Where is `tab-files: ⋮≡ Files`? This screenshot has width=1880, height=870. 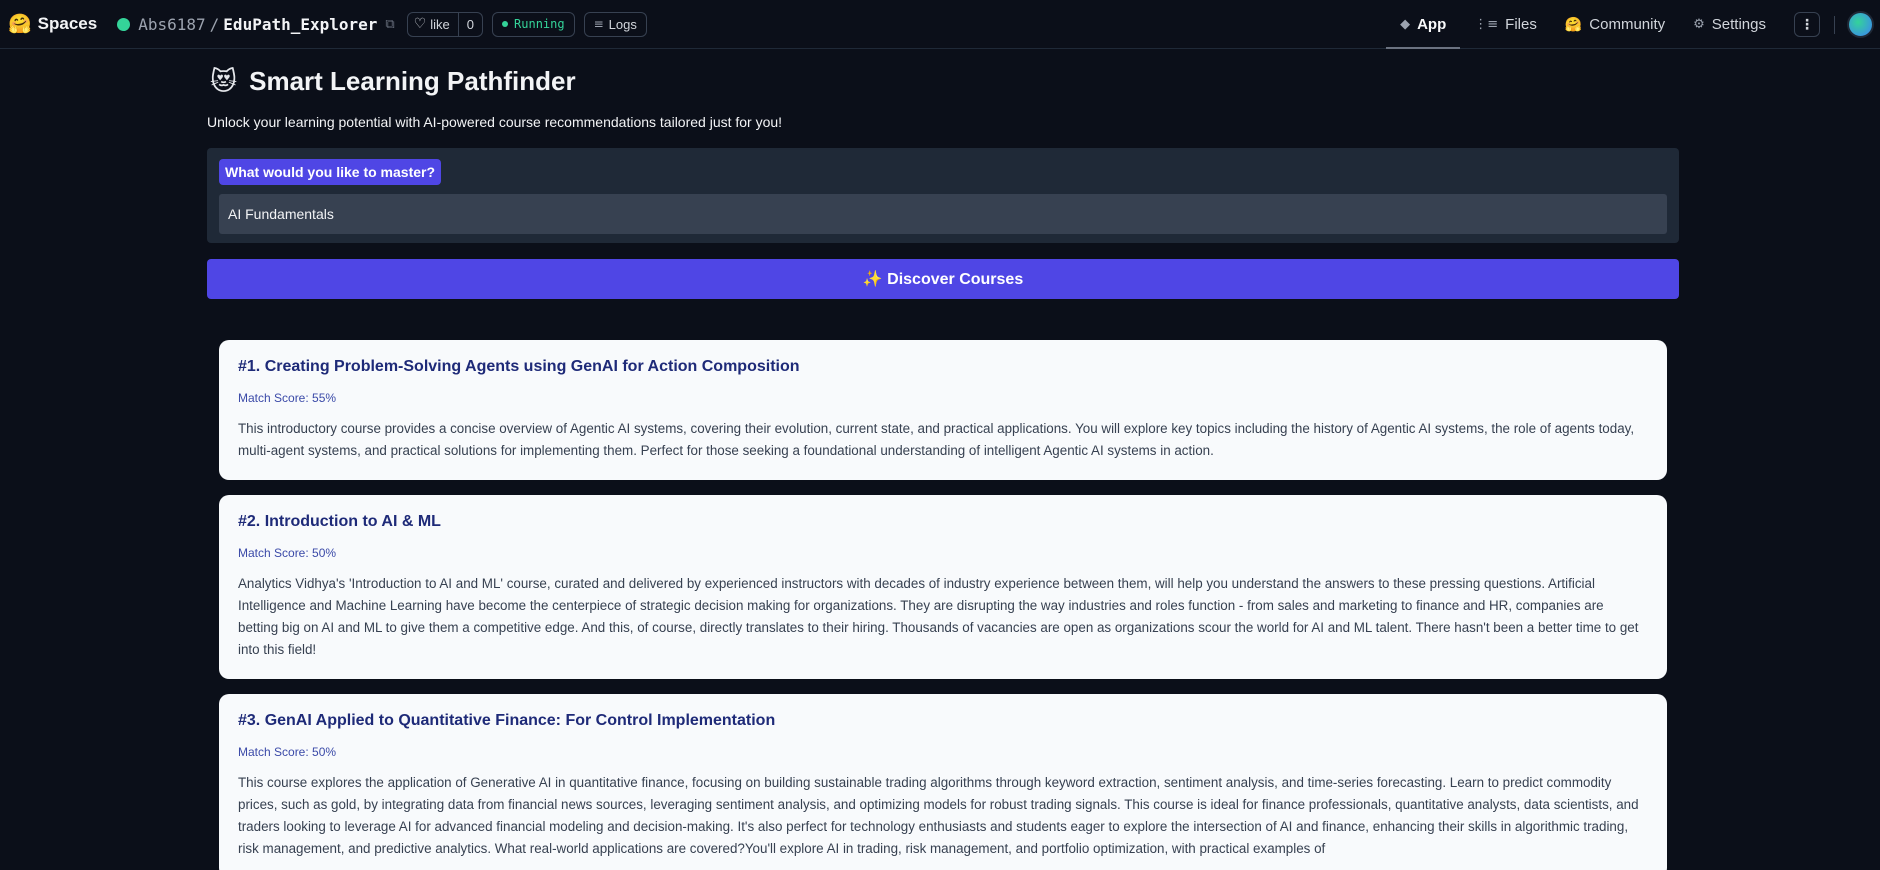
tab-files: ⋮≡ Files is located at coordinates (1505, 24).